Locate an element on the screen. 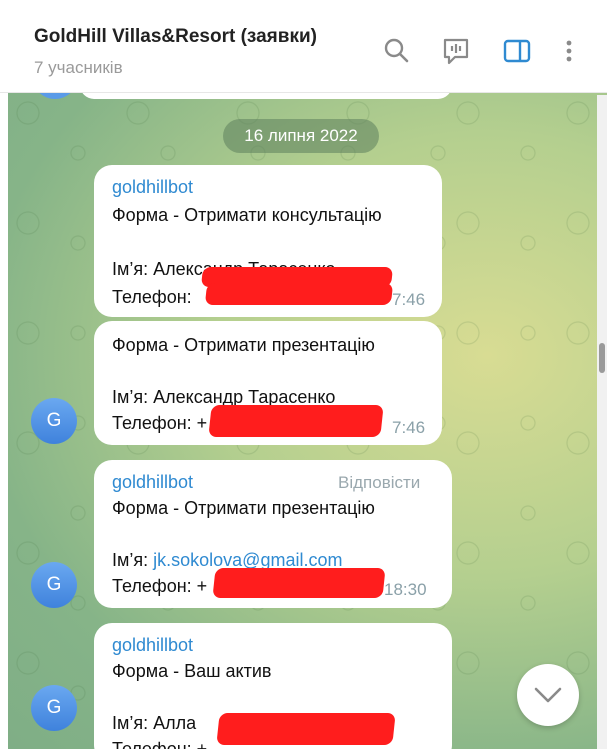  date-separator: 16 липня 2022 is located at coordinates (301, 136).